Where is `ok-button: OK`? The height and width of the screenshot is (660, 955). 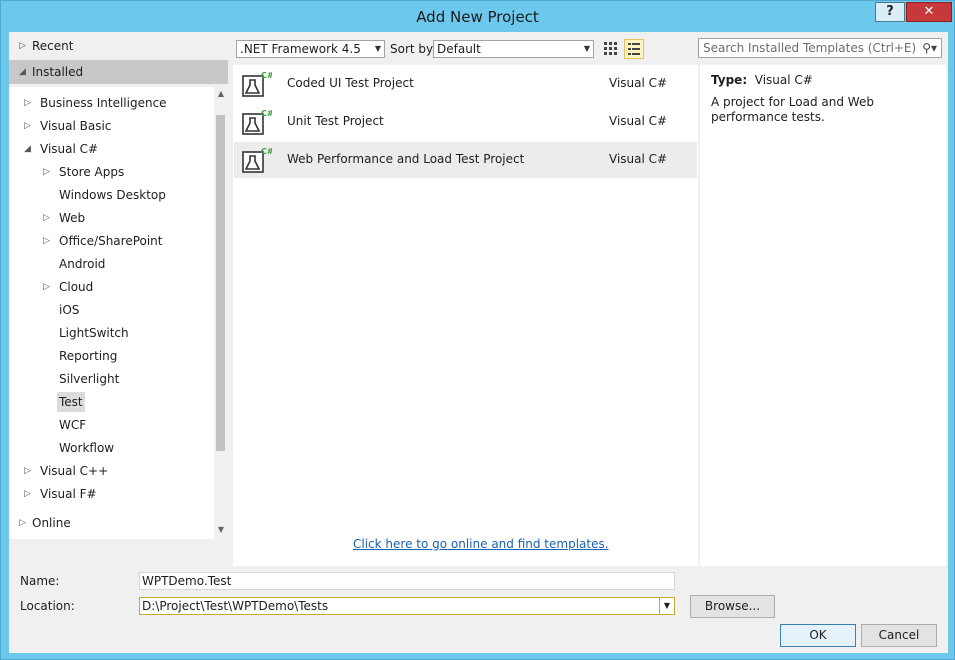
ok-button: OK is located at coordinates (818, 635).